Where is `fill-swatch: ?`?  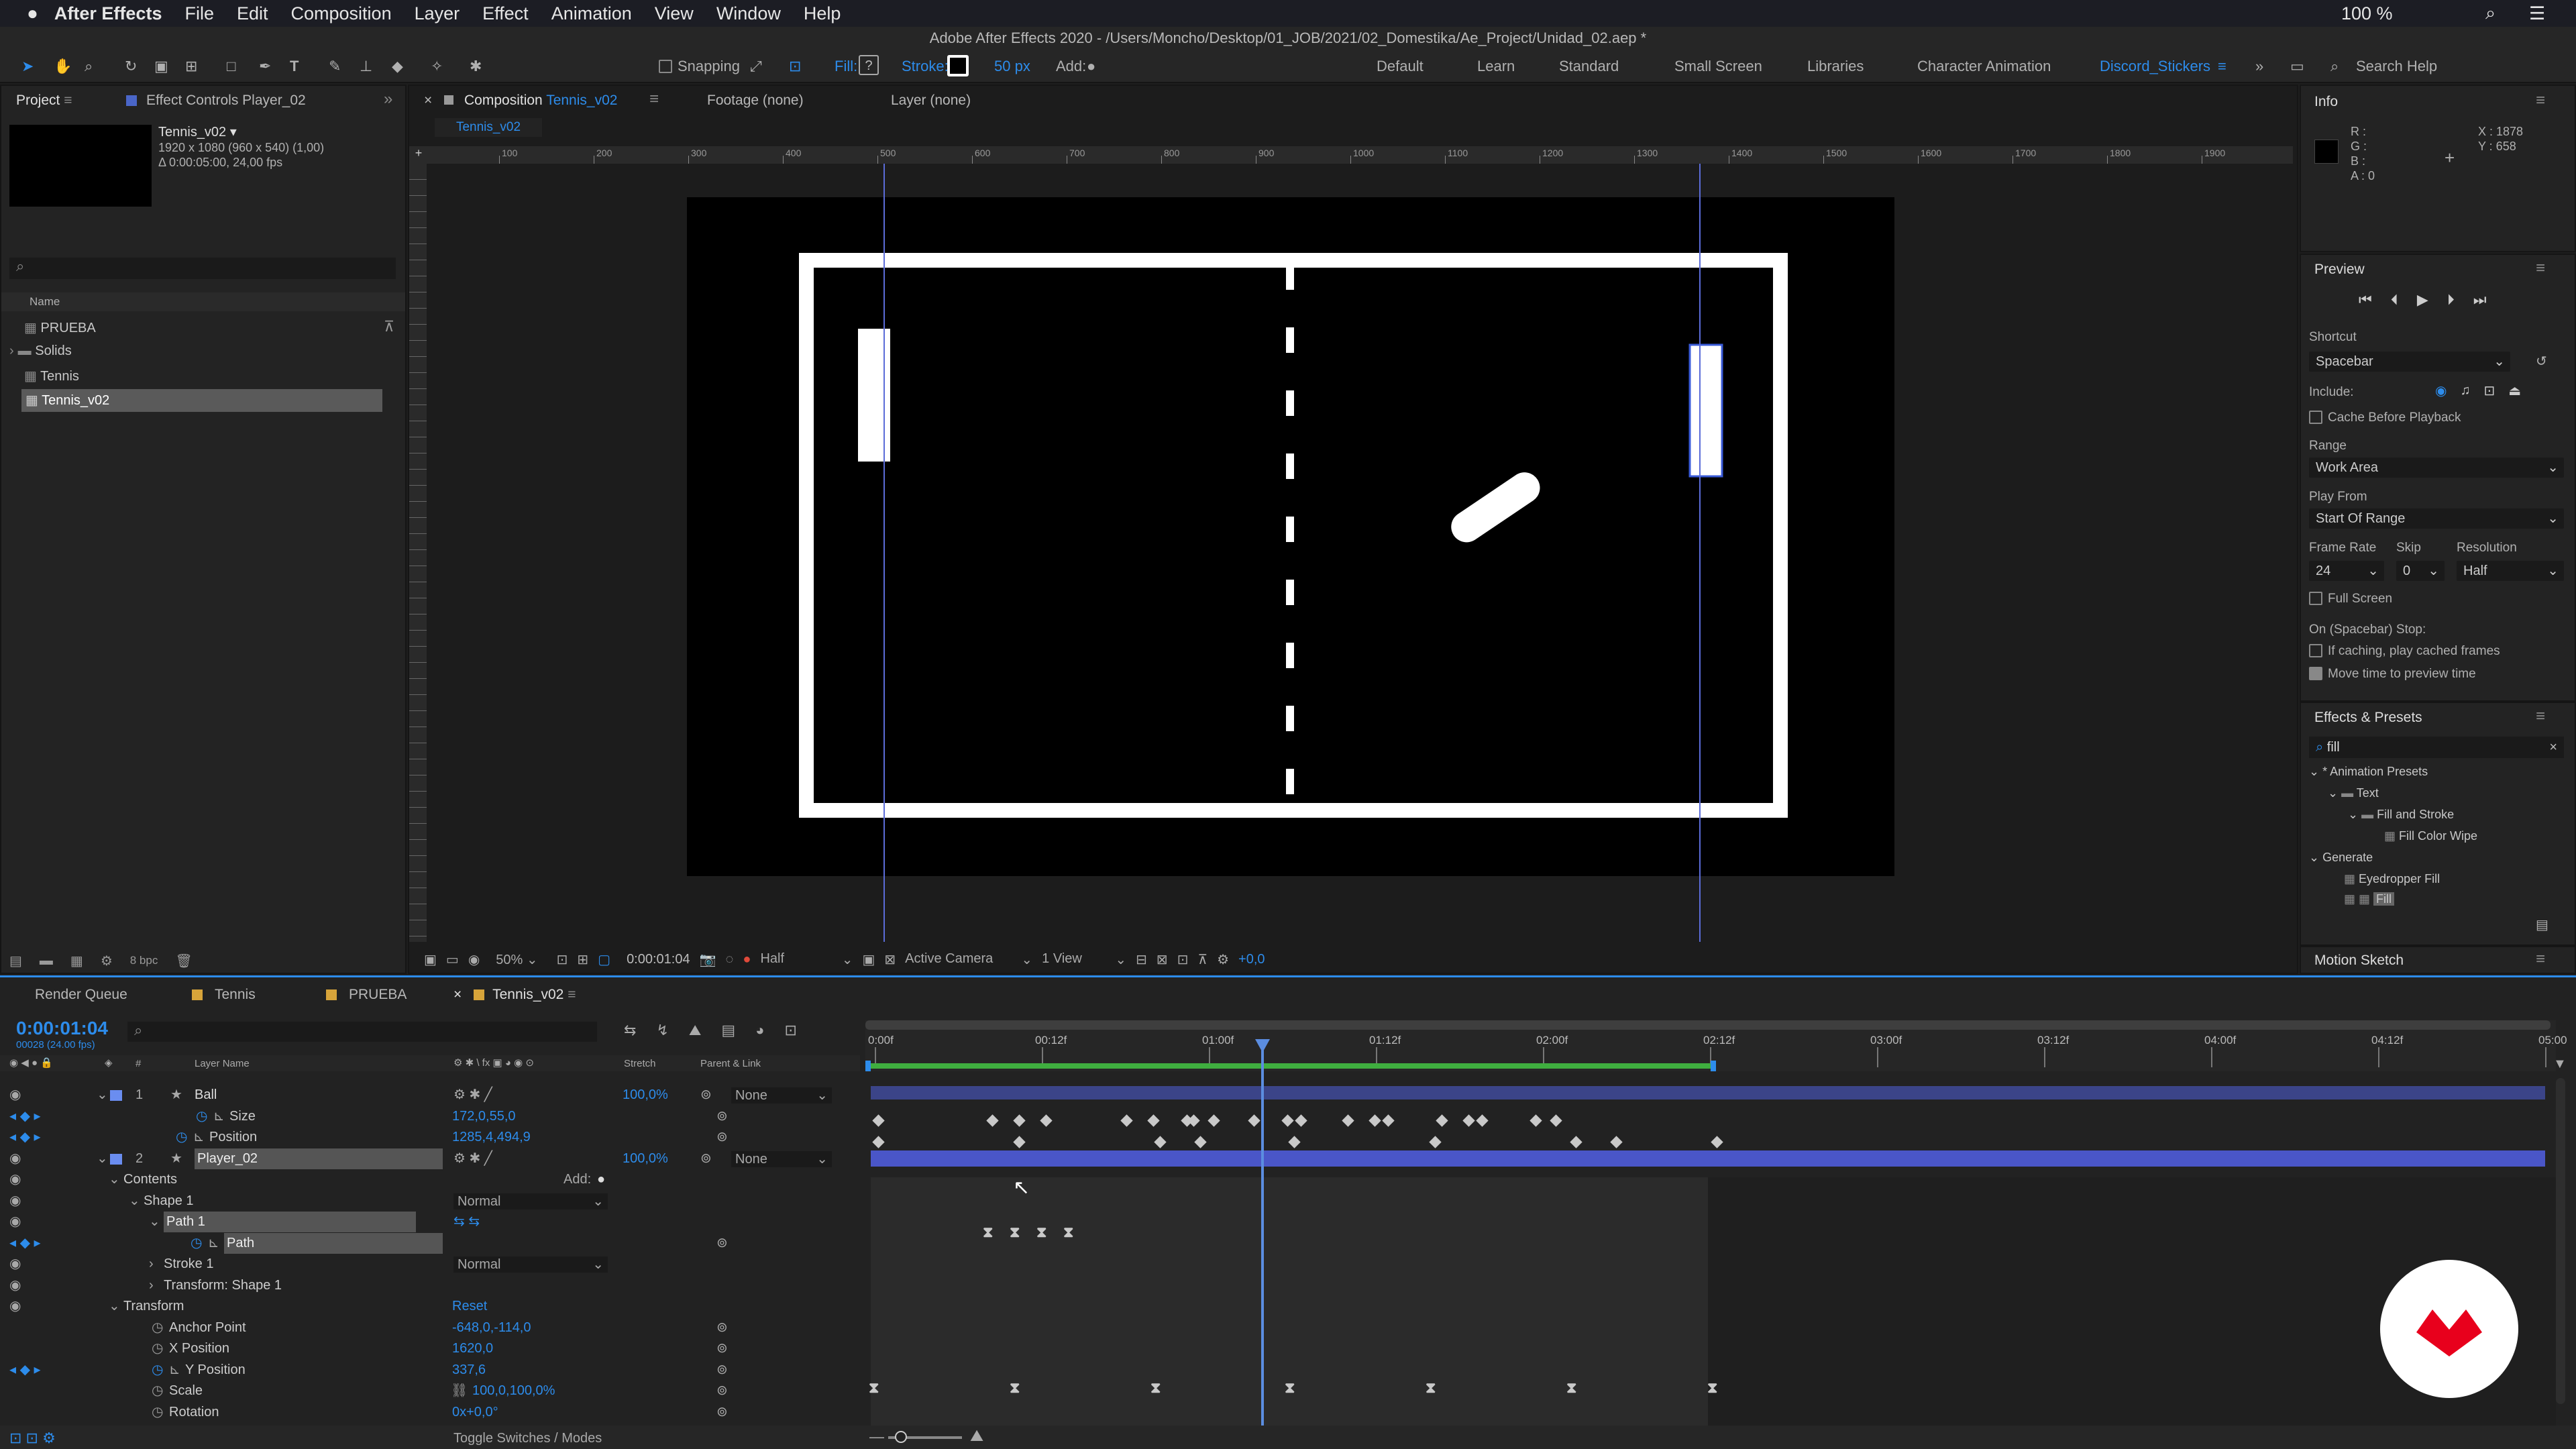 fill-swatch: ? is located at coordinates (869, 65).